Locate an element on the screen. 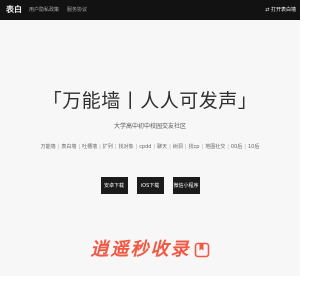 The width and height of the screenshot is (320, 300). tag: 扩列 is located at coordinates (107, 147).